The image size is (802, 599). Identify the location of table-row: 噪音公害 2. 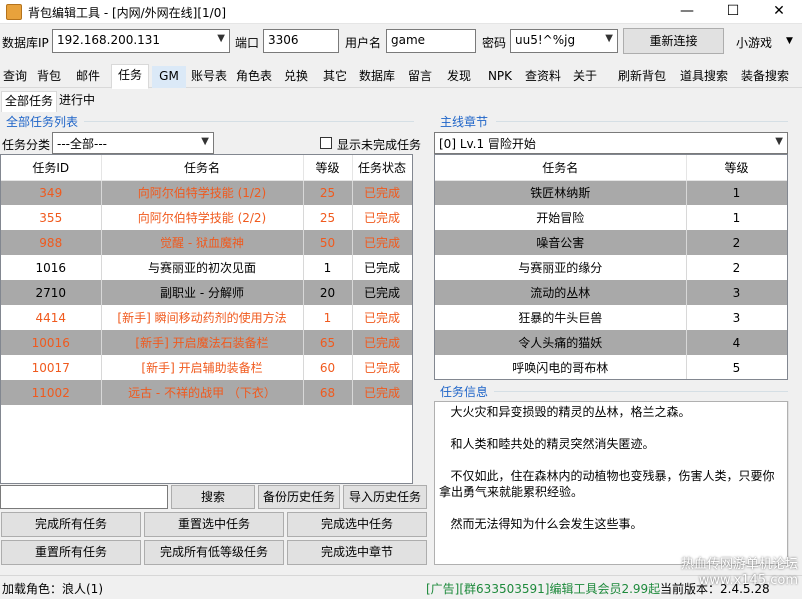
(611, 242).